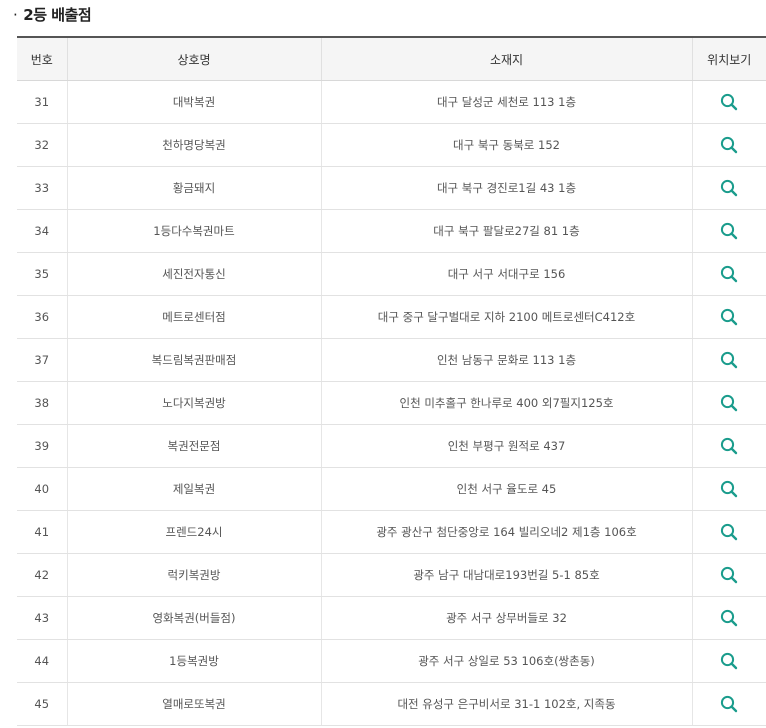  What do you see at coordinates (506, 274) in the screenshot?
I see `store-address: 대구 서구 서대구로 156` at bounding box center [506, 274].